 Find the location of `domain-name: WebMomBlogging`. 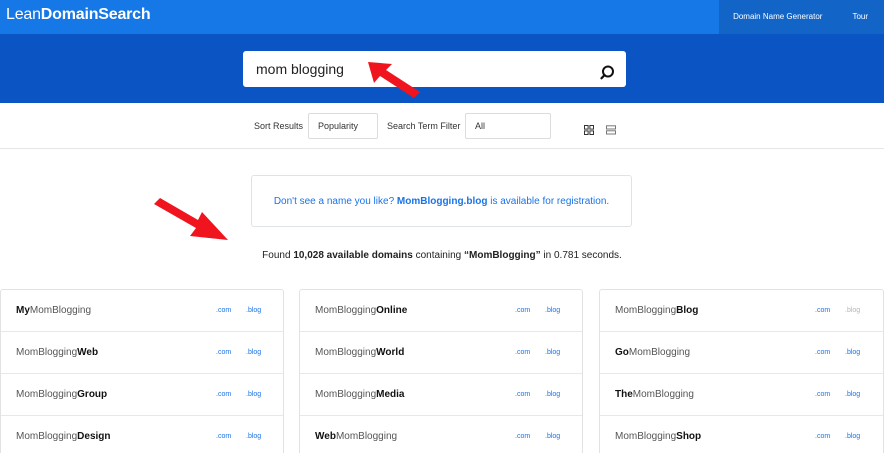

domain-name: WebMomBlogging is located at coordinates (356, 436).